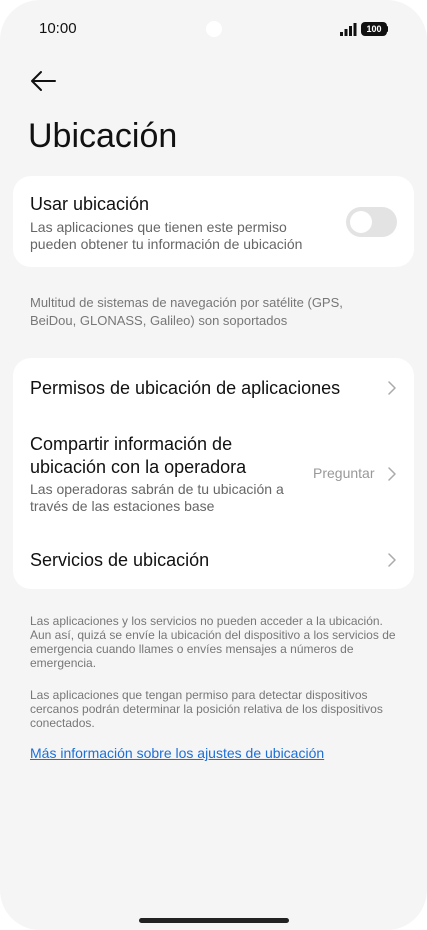 The image size is (427, 930). What do you see at coordinates (90, 204) in the screenshot?
I see `use-location-title: Usar ubicación` at bounding box center [90, 204].